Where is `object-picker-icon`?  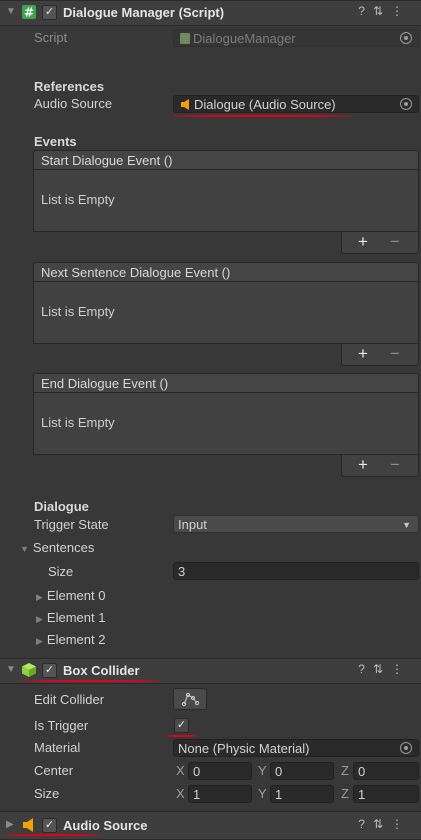
object-picker-icon is located at coordinates (406, 38).